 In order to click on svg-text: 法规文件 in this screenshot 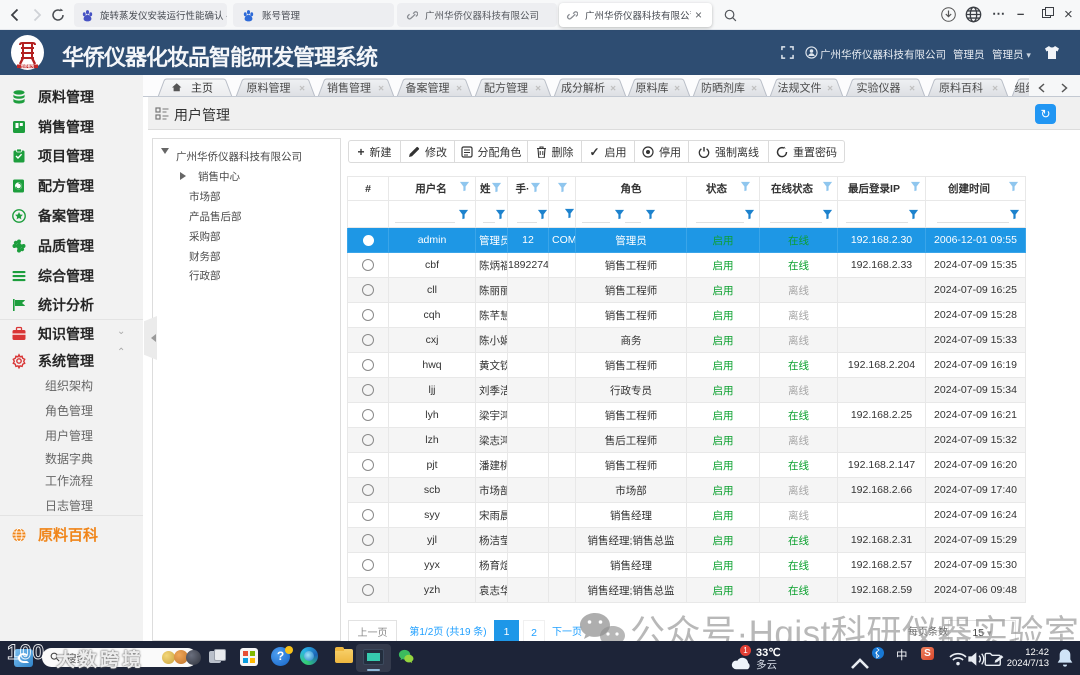, I will do `click(800, 88)`.